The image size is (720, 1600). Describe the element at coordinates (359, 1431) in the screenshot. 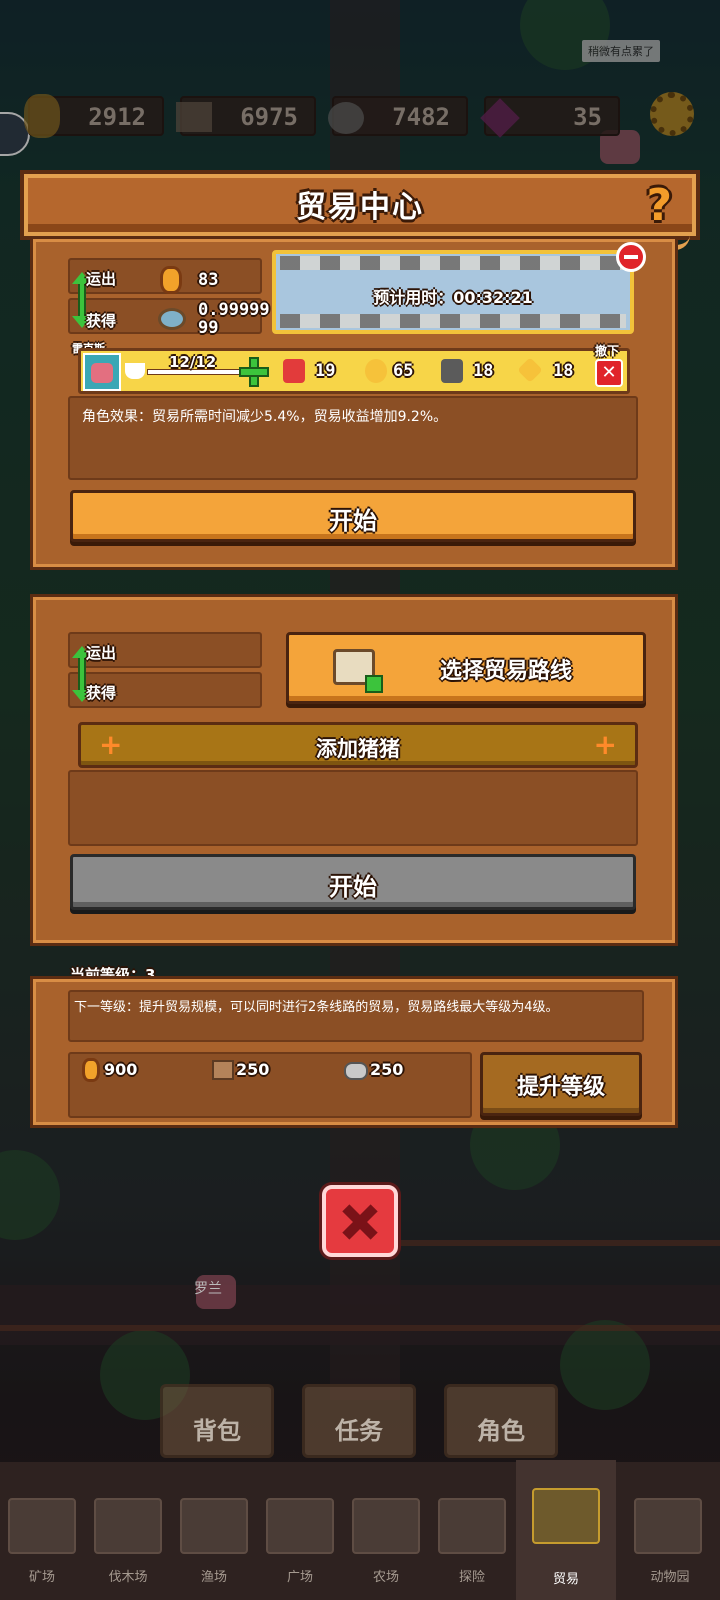

I see `tasks-label: 任务` at that location.